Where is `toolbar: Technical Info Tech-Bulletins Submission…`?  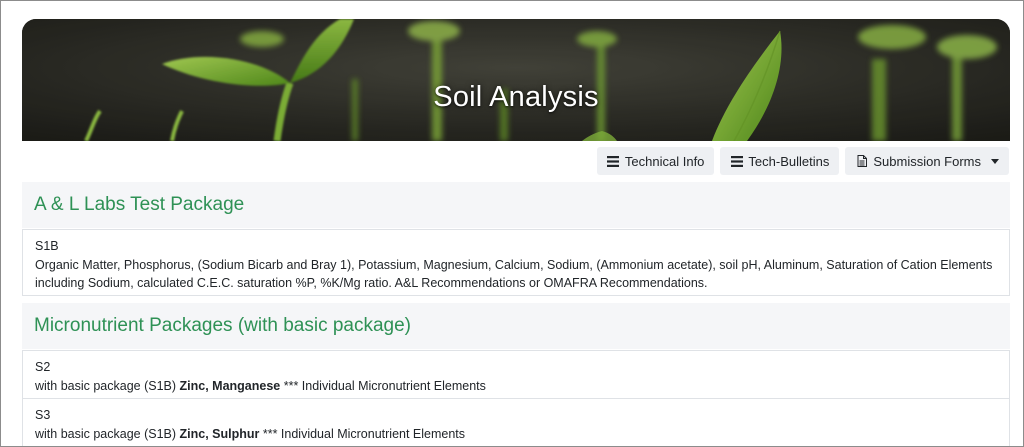 toolbar: Technical Info Tech-Bulletins Submission… is located at coordinates (802, 161).